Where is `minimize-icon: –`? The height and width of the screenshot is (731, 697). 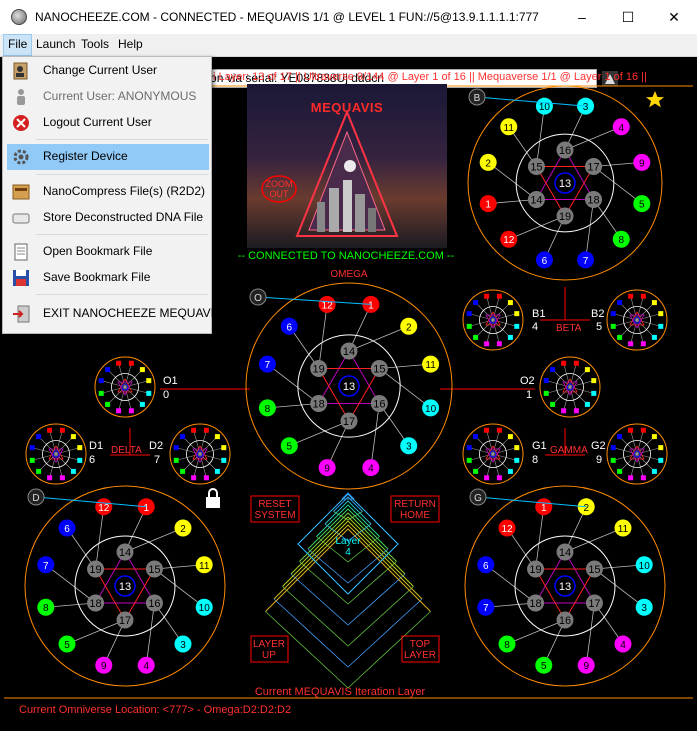
minimize-icon: – is located at coordinates (582, 17).